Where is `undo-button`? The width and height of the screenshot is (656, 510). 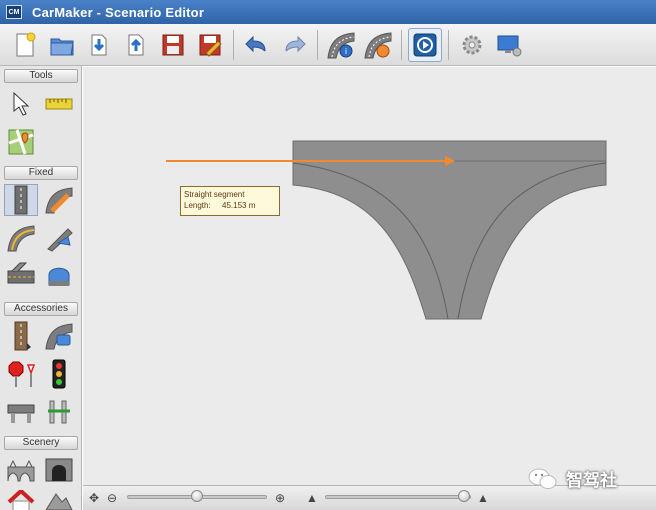 undo-button is located at coordinates (257, 45).